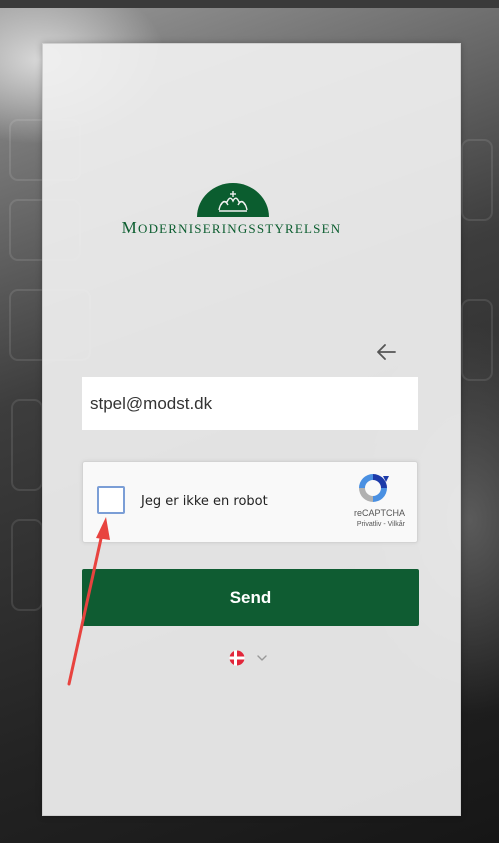 The height and width of the screenshot is (843, 499). Describe the element at coordinates (204, 501) in the screenshot. I see `recaptcha-label: Jeg er ikke en robot` at that location.